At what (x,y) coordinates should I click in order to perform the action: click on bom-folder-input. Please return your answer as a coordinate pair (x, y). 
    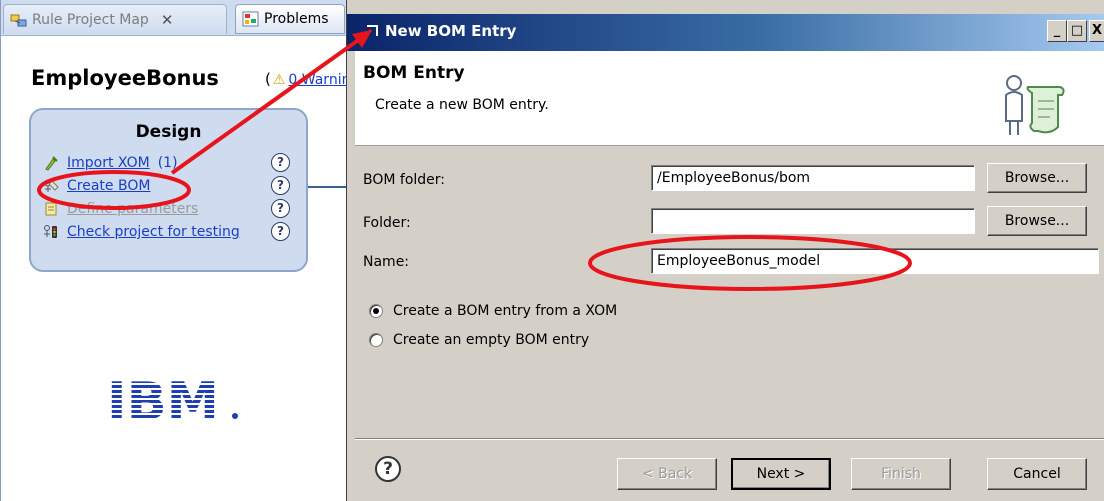
    Looking at the image, I should click on (813, 178).